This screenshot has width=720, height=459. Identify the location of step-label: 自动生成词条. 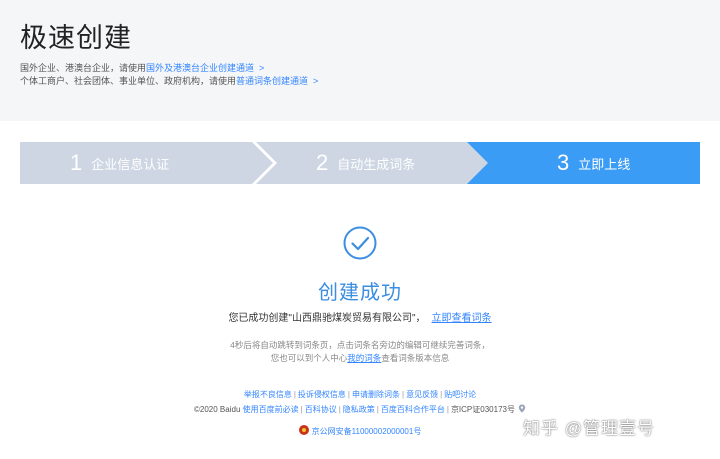
(376, 164).